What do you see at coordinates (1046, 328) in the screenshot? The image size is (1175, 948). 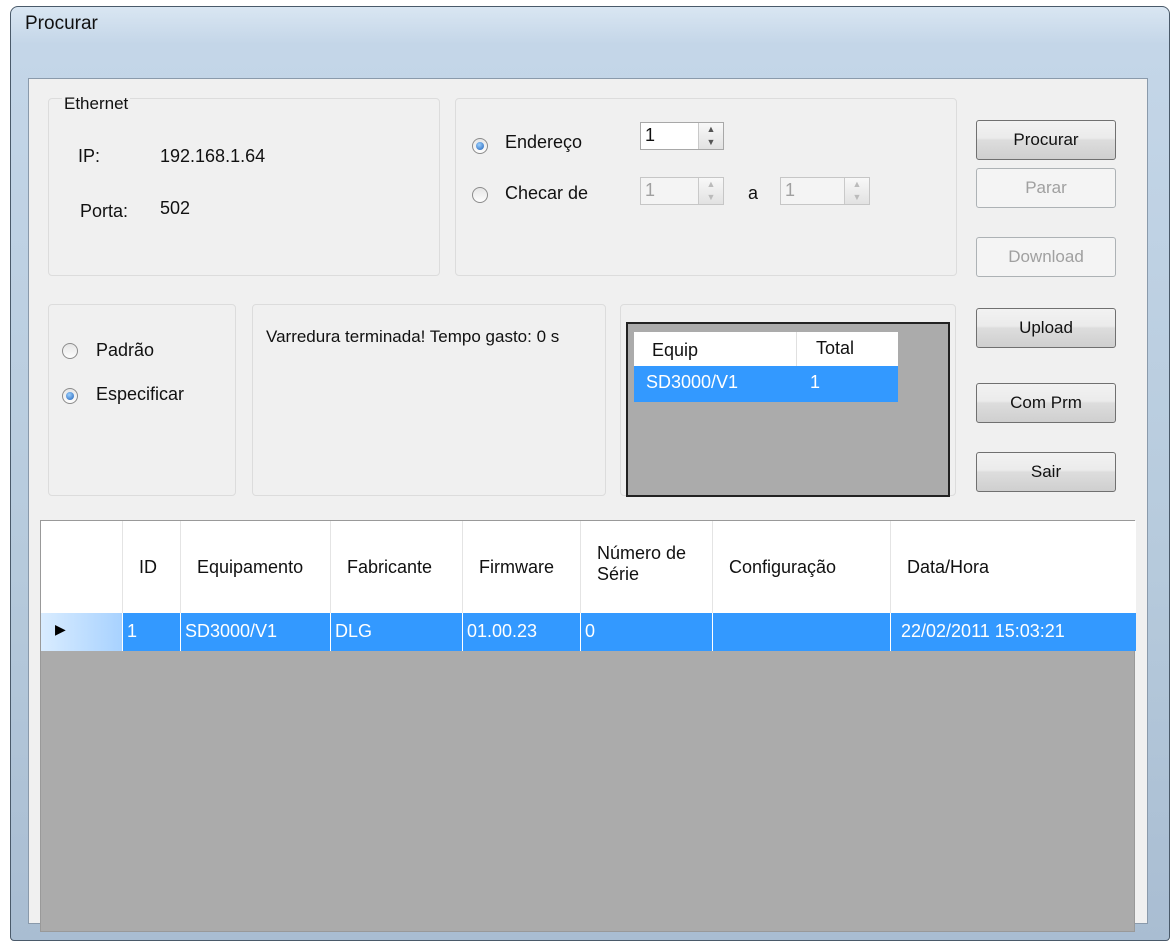 I see `upload-button: Upload` at bounding box center [1046, 328].